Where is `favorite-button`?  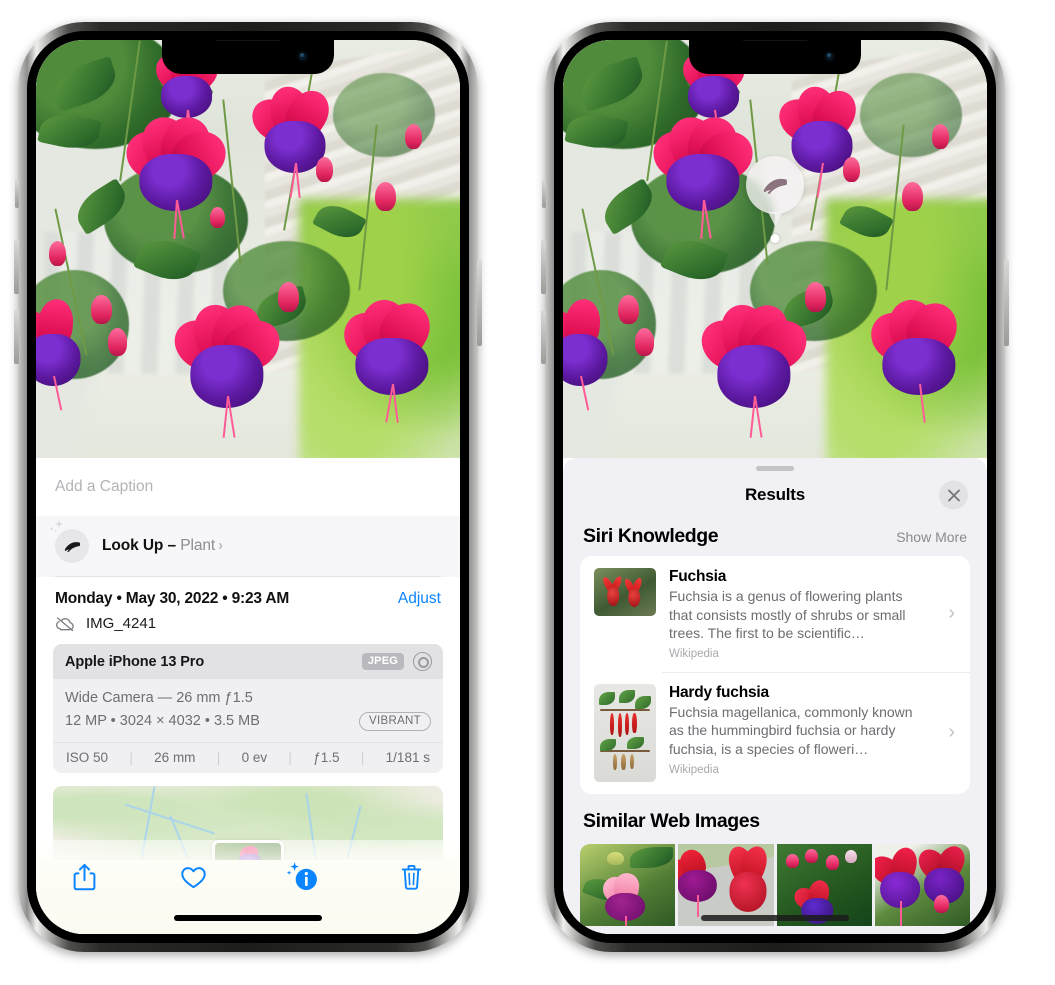
favorite-button is located at coordinates (193, 877).